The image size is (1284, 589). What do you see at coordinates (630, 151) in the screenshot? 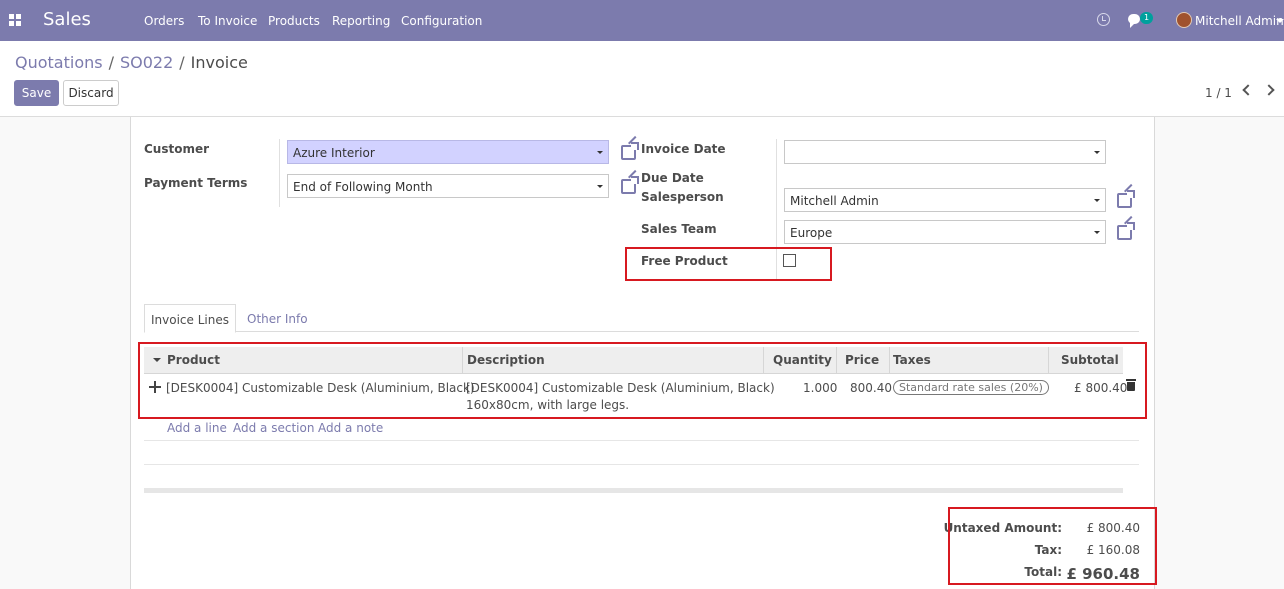
I see `customer-external-link-icon` at bounding box center [630, 151].